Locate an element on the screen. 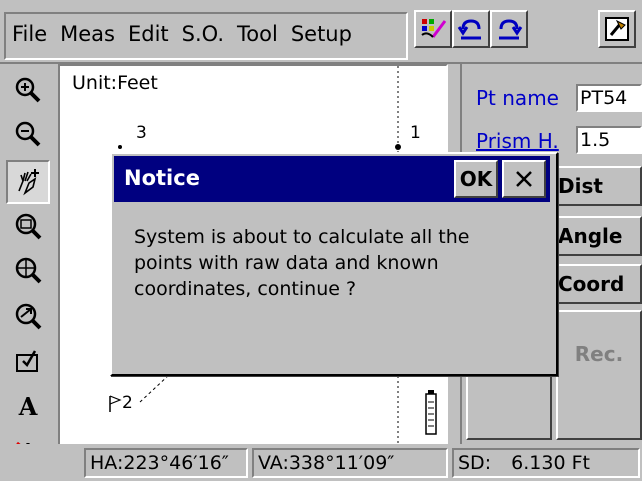 The height and width of the screenshot is (481, 642). flag-icon is located at coordinates (115, 403).